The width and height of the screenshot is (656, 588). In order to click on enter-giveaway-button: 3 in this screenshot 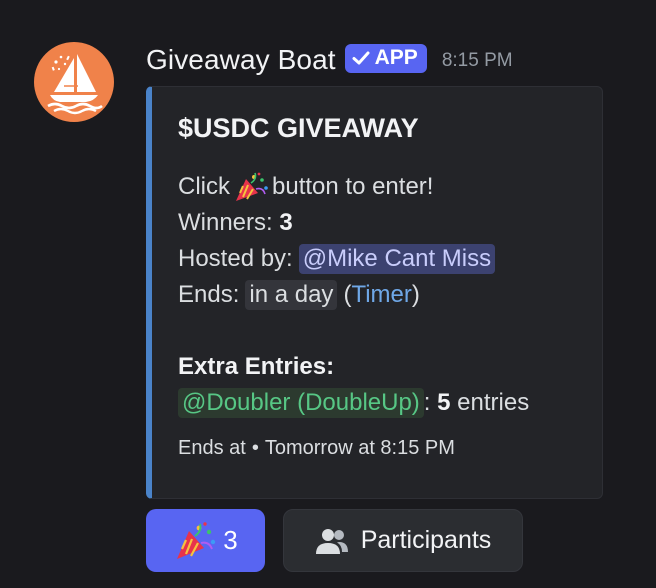, I will do `click(205, 540)`.